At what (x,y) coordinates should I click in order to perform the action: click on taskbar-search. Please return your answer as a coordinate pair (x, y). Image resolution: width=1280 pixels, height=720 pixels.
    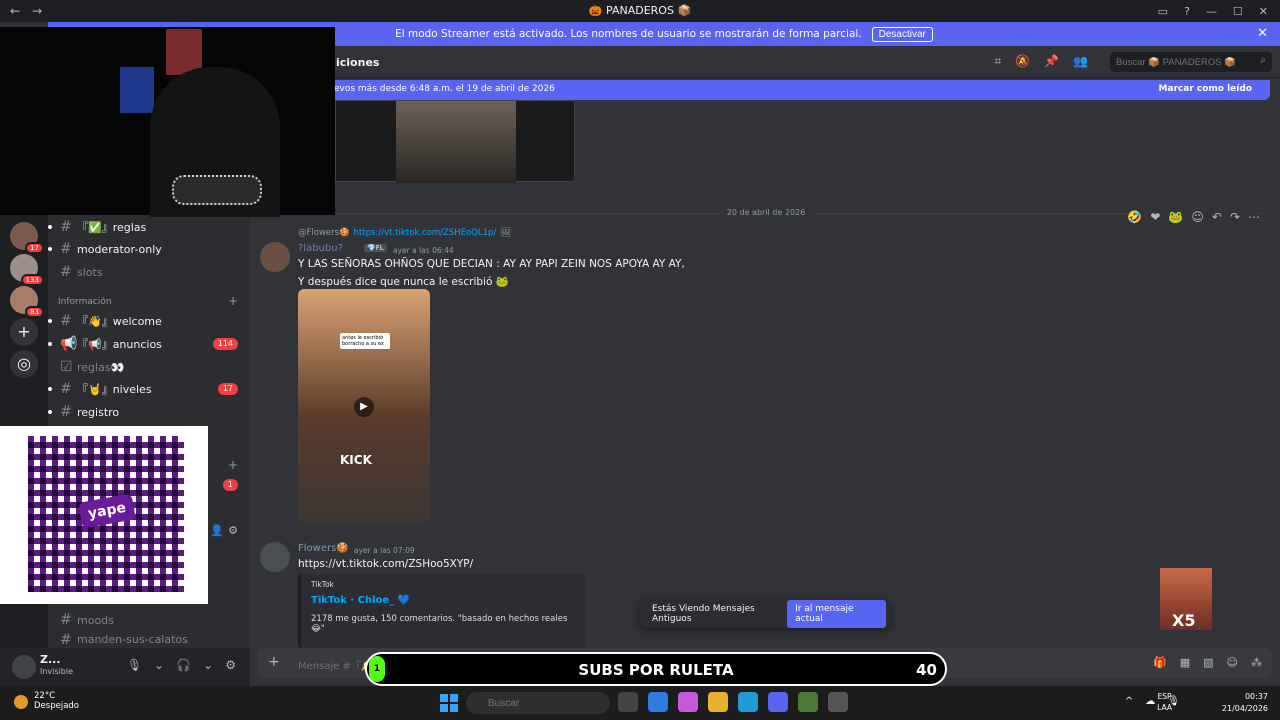
    Looking at the image, I should click on (538, 703).